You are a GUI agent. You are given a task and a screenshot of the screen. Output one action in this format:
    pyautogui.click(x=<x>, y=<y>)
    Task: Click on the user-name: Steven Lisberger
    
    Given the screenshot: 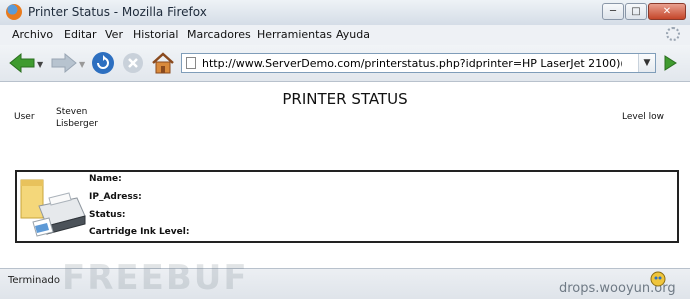 What is the action you would take?
    pyautogui.click(x=77, y=118)
    